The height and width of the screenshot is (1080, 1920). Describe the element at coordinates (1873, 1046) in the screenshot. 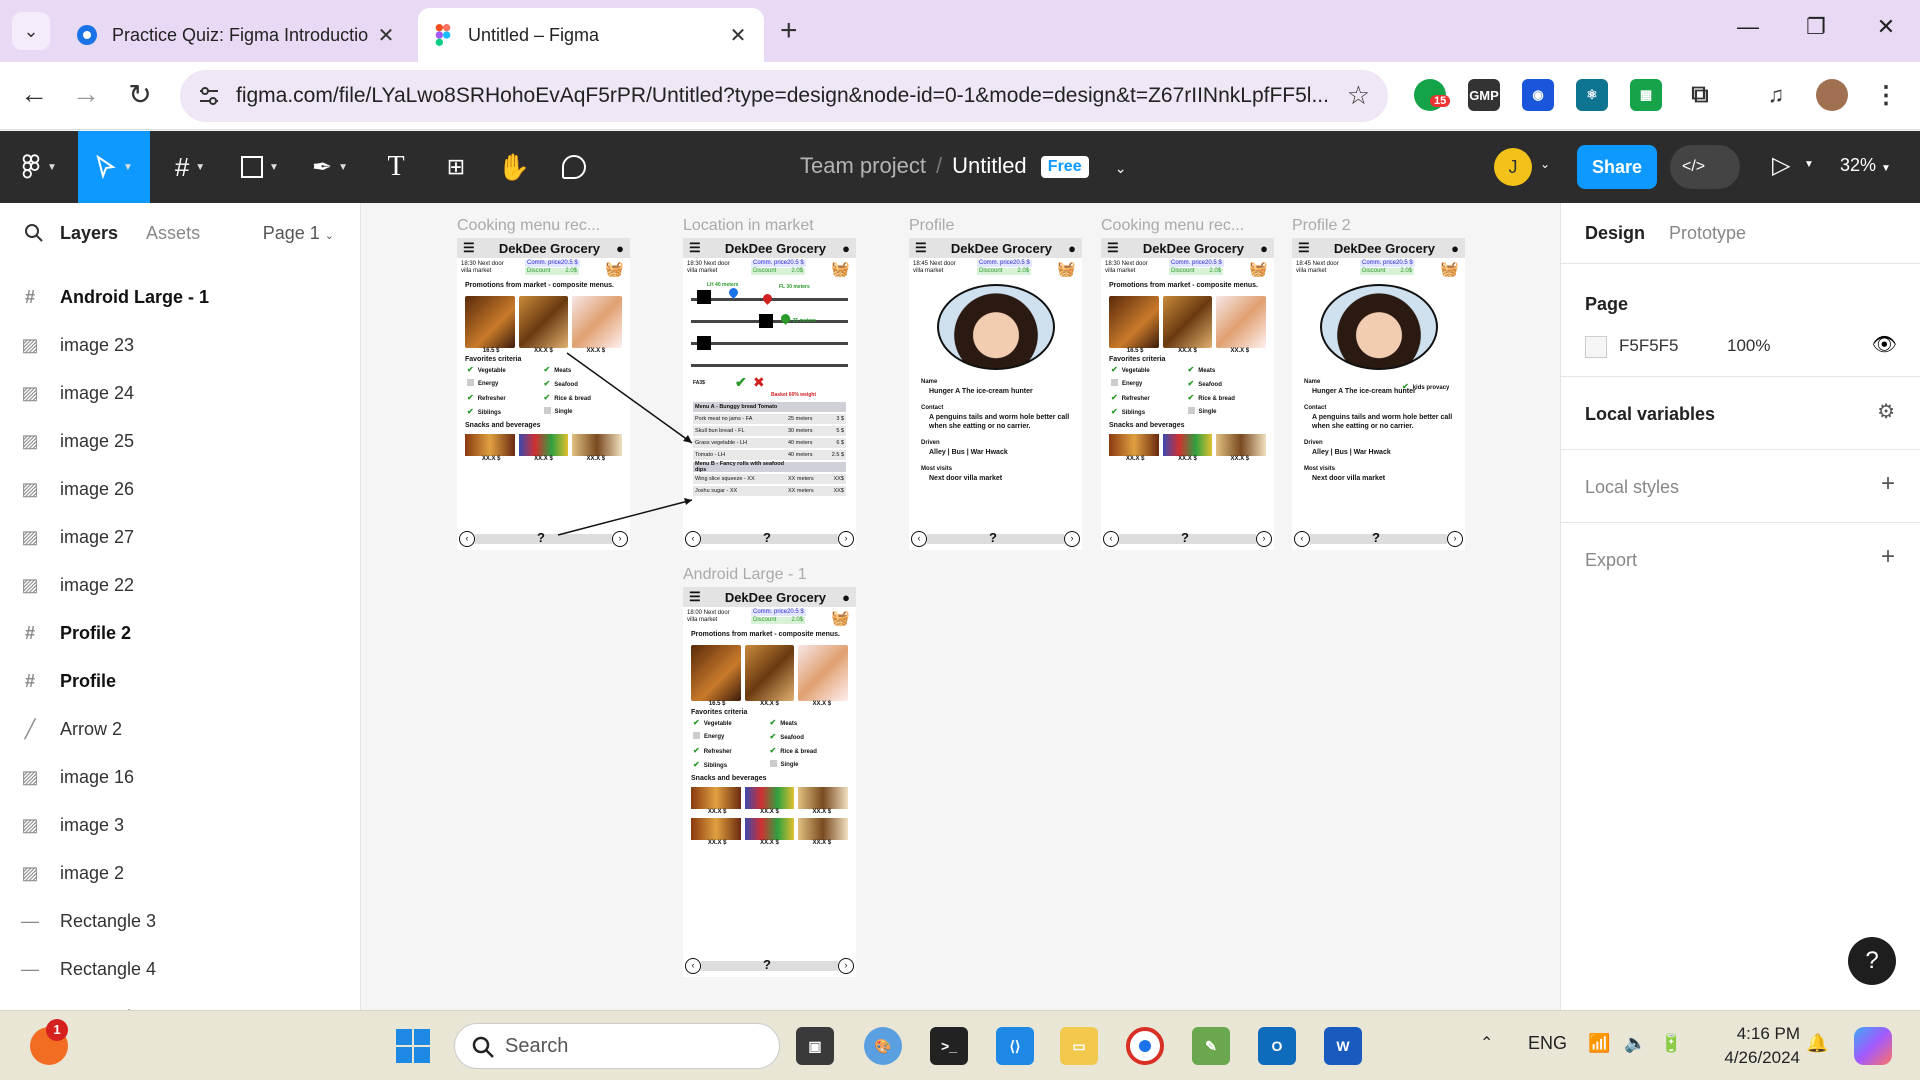

I see `copilot-icon` at that location.